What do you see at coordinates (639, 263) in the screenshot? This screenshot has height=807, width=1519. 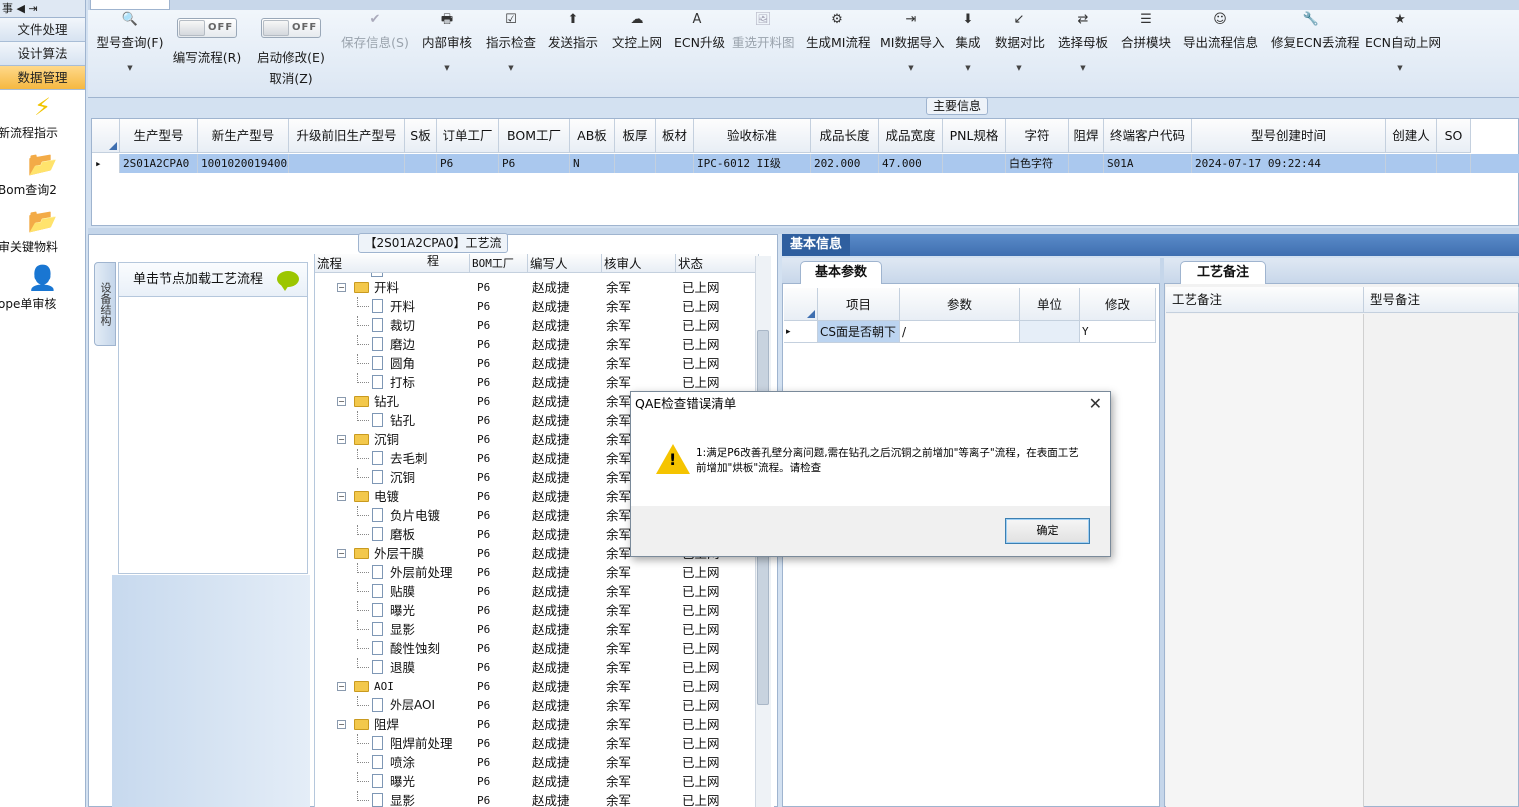 I see `tree-column-header: 核审人` at bounding box center [639, 263].